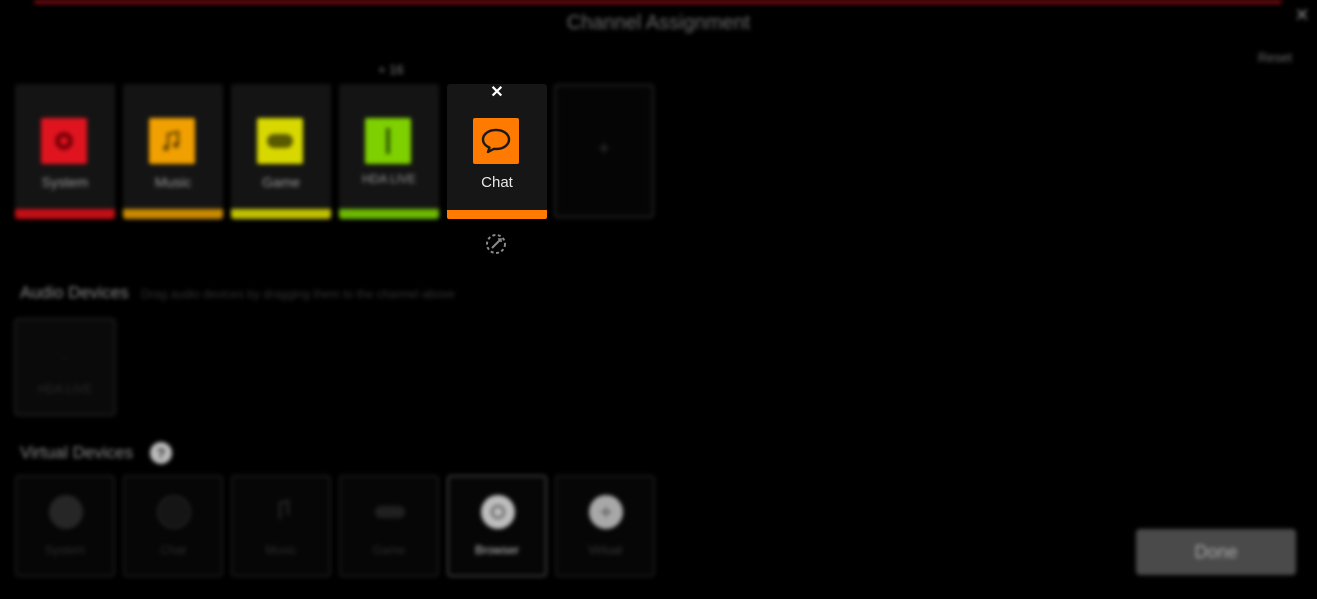 Image resolution: width=1317 pixels, height=599 pixels. I want to click on channel-card-hda-live: HDA LIVE, so click(389, 151).